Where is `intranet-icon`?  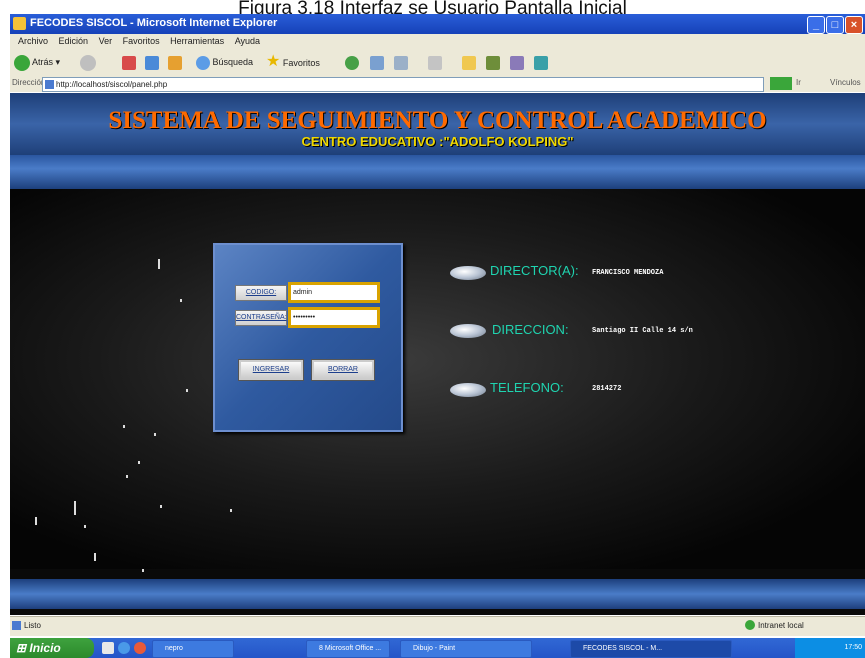 intranet-icon is located at coordinates (750, 625).